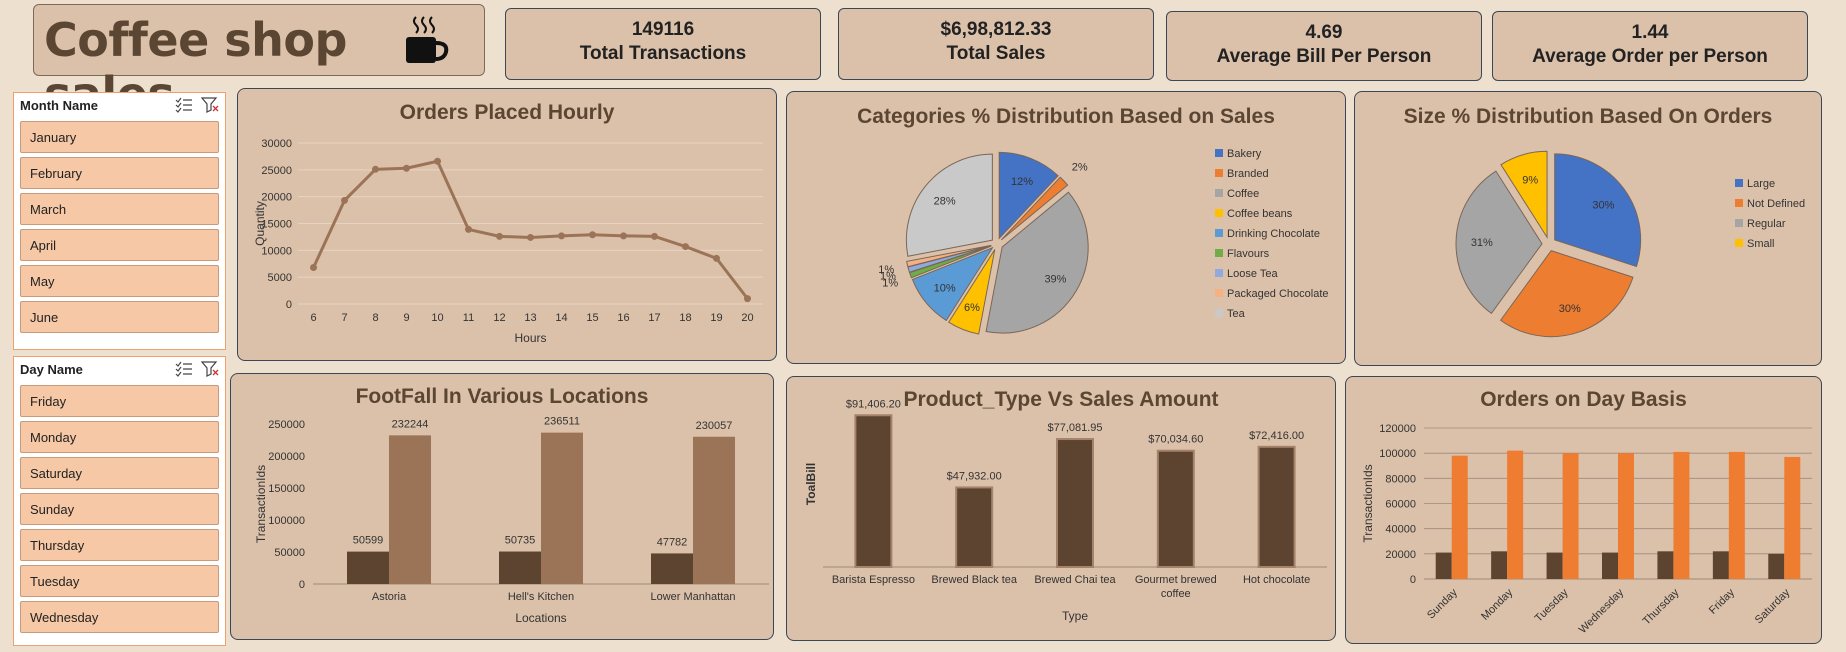 This screenshot has height=652, width=1846. What do you see at coordinates (520, 541) in the screenshot?
I see `data-label: 50735` at bounding box center [520, 541].